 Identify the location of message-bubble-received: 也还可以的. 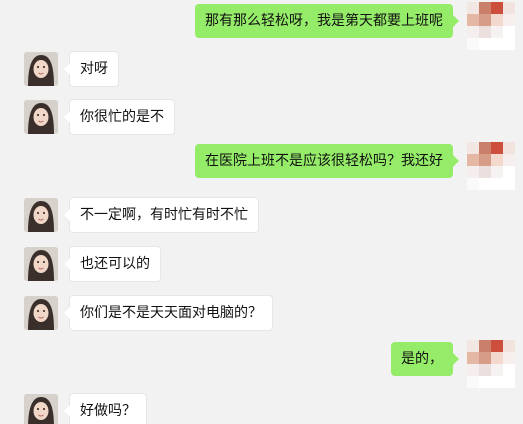
(112, 264).